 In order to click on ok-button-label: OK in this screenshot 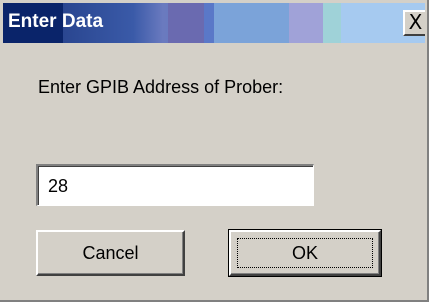, I will do `click(304, 252)`.